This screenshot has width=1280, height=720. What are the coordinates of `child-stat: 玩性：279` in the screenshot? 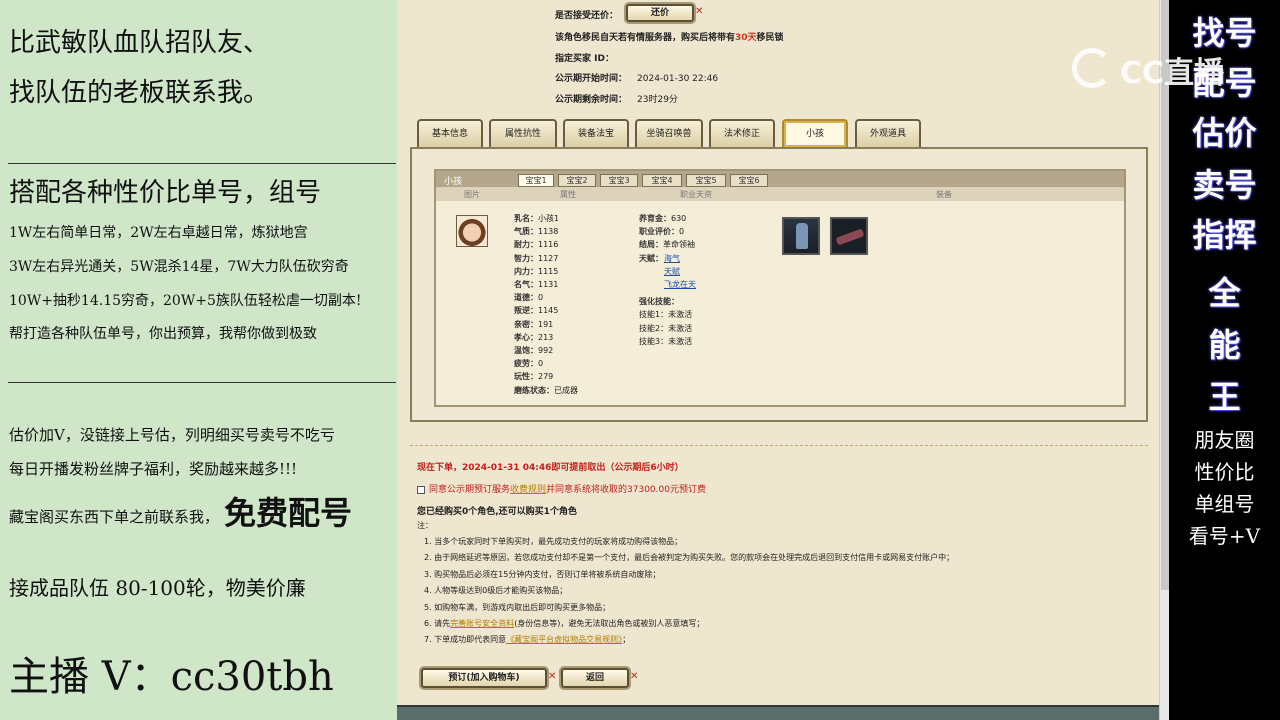 It's located at (534, 377).